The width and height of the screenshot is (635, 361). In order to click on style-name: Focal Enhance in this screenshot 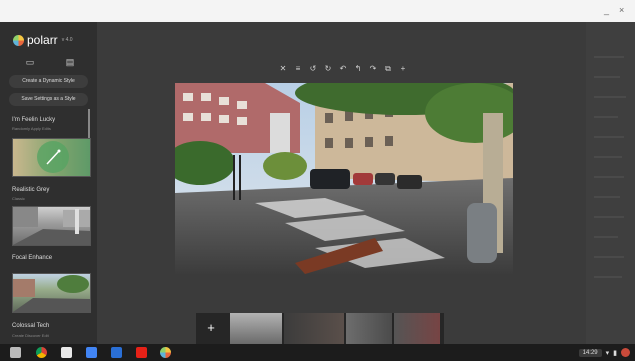, I will do `click(32, 258)`.